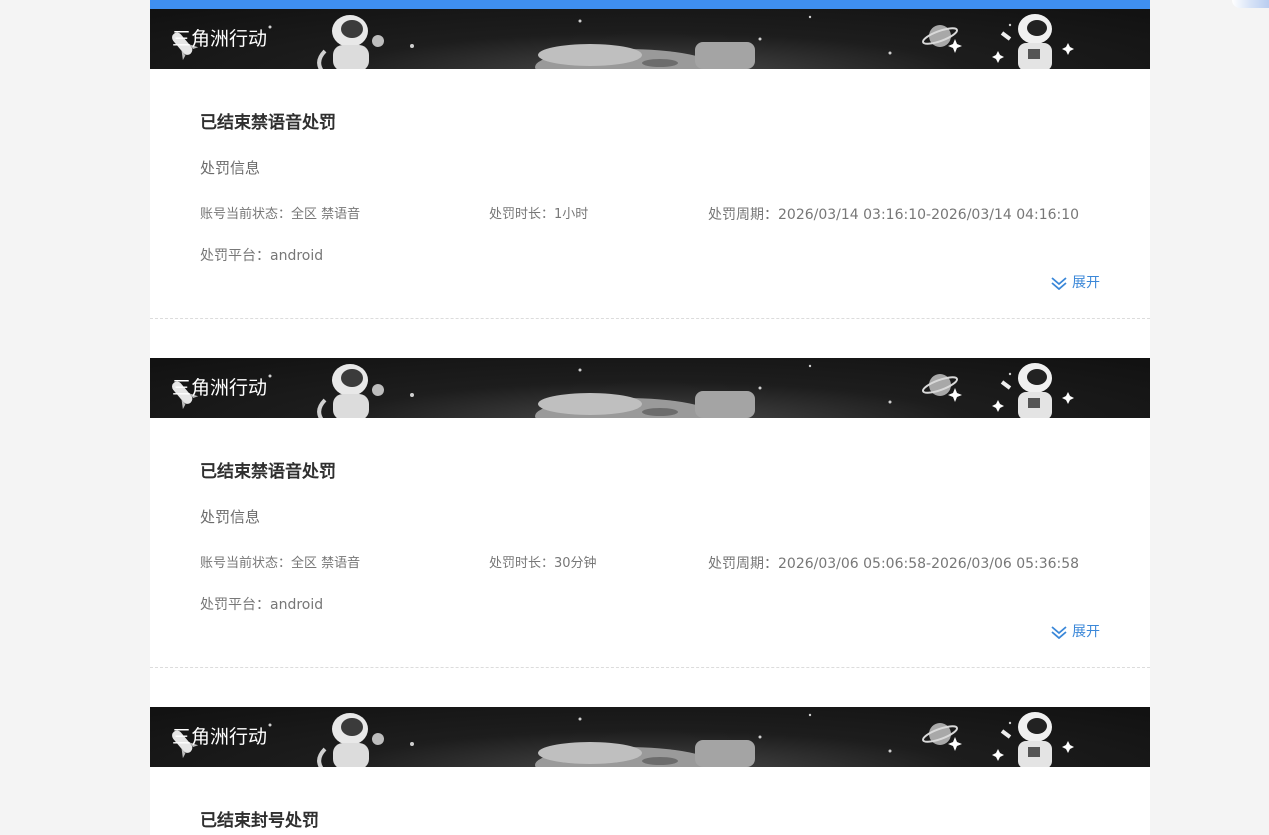 This screenshot has width=1269, height=835. Describe the element at coordinates (259, 821) in the screenshot. I see `punishment-title: 已结束封号处罚` at that location.